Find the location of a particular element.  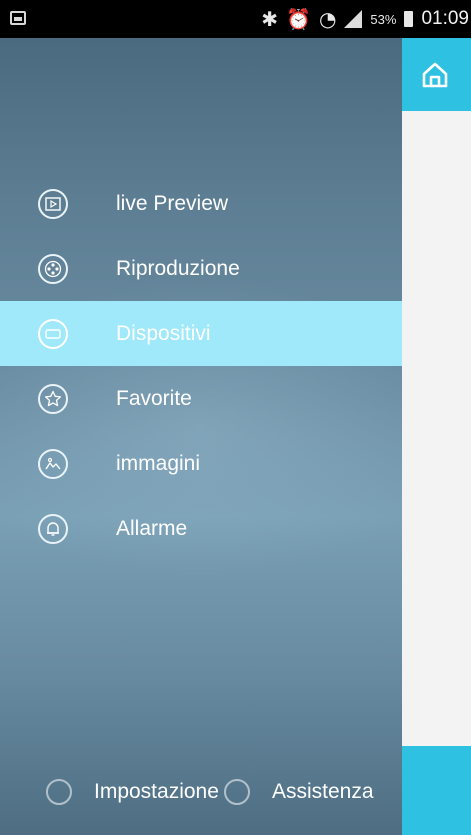

menu-item-favorites: Favorite is located at coordinates (201, 398).